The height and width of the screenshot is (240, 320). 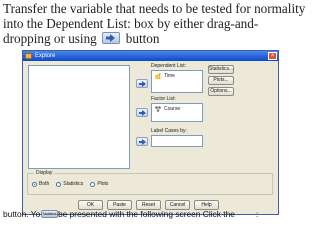 I want to click on move-to-label-cases-button, so click(x=142, y=141).